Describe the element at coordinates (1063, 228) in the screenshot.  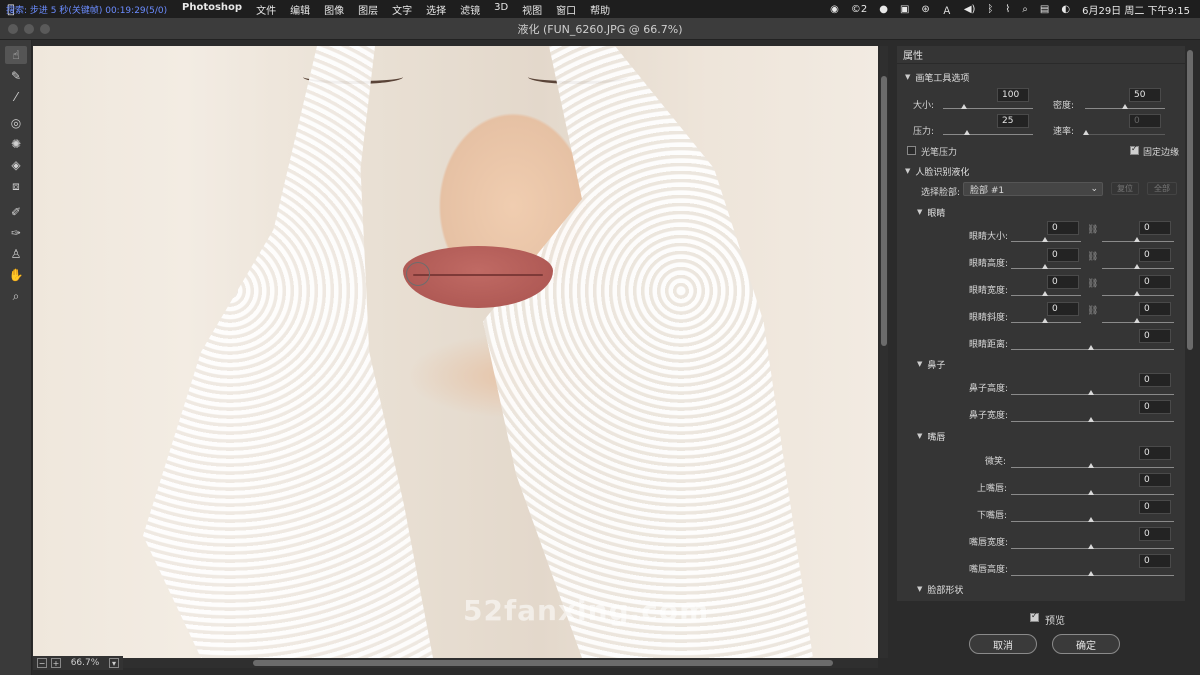
I see `eye-size-left-field: 0` at that location.